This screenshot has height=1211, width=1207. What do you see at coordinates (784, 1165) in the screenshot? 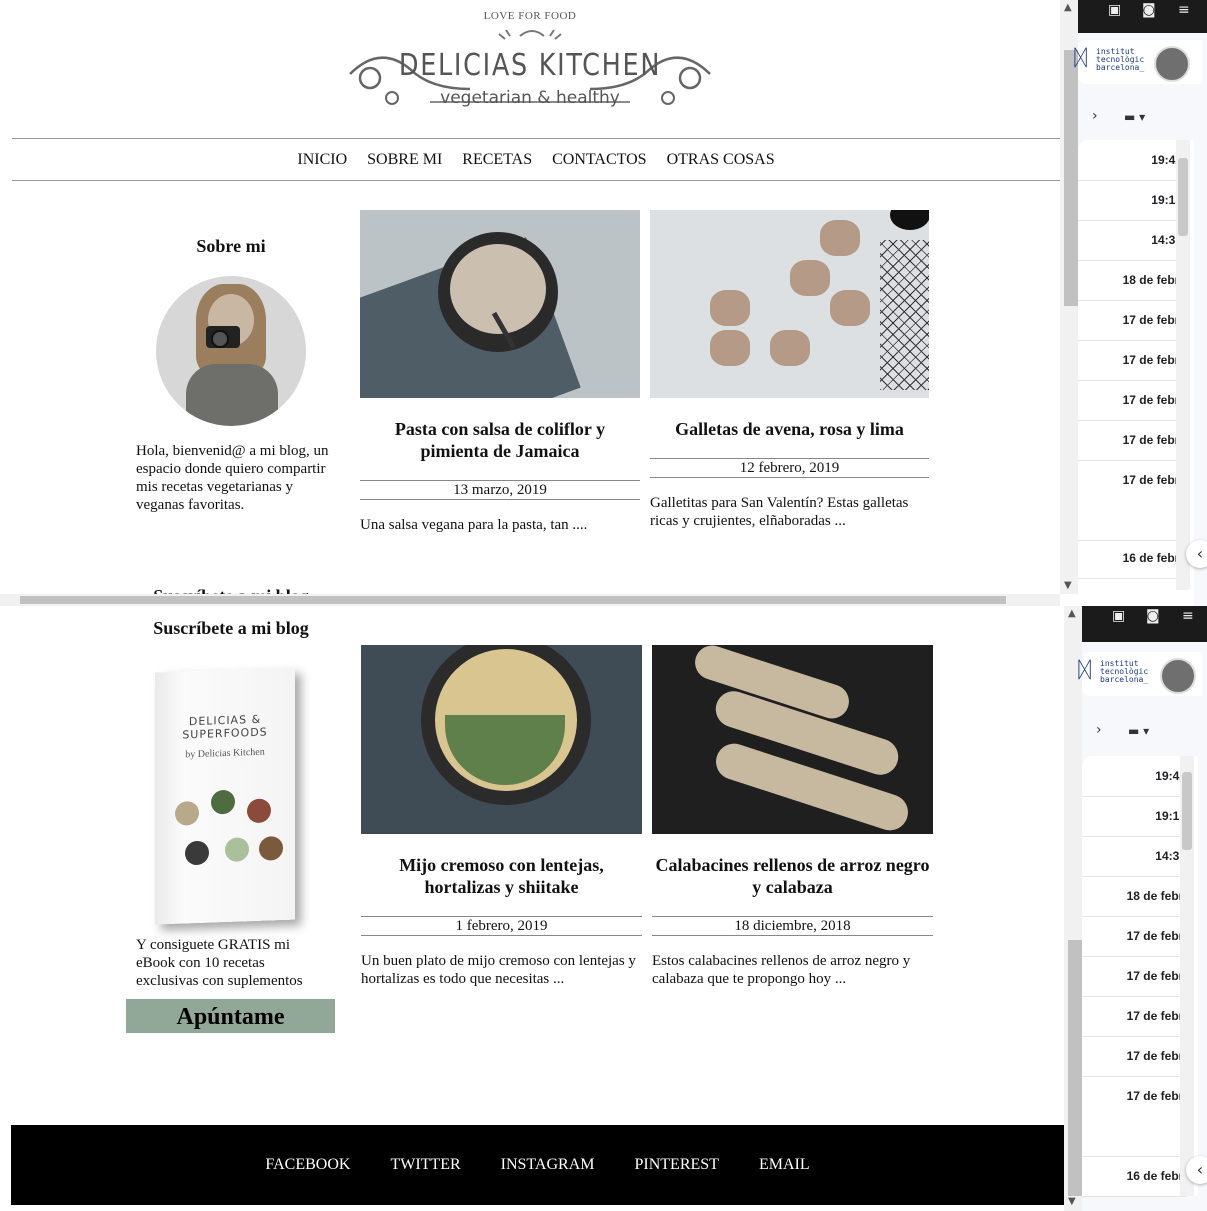
I see `footer-email: EMAIL` at bounding box center [784, 1165].